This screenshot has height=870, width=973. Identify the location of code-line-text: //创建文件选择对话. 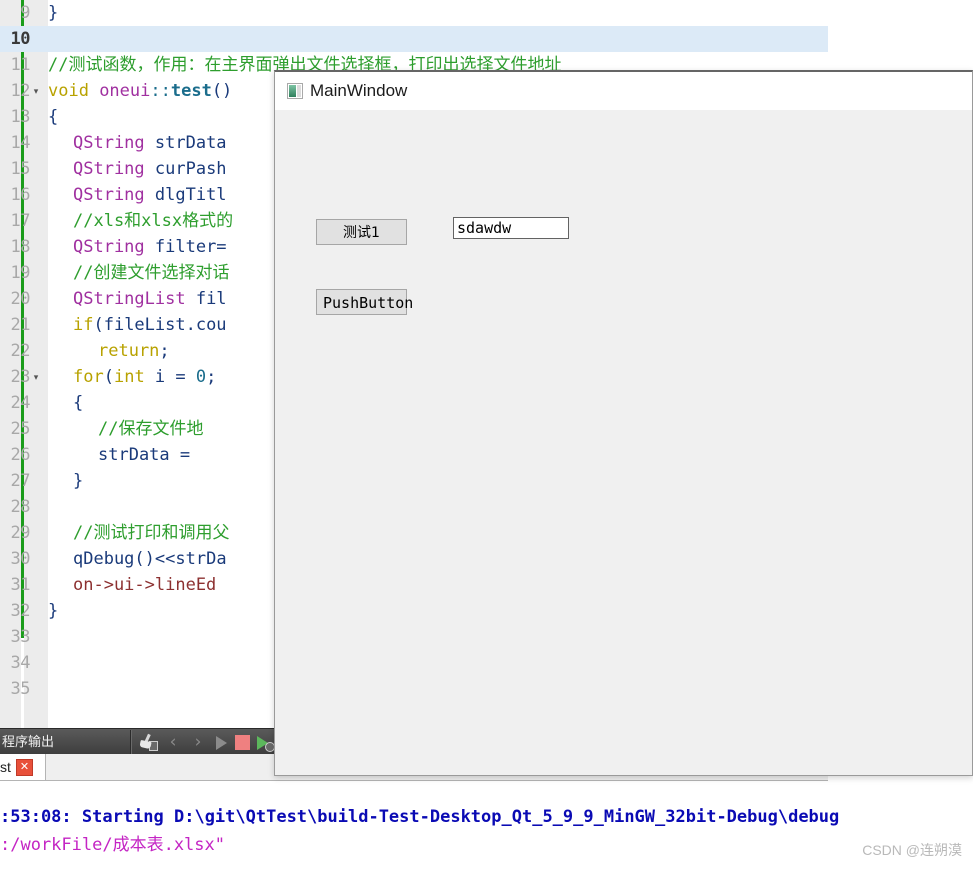
(151, 273).